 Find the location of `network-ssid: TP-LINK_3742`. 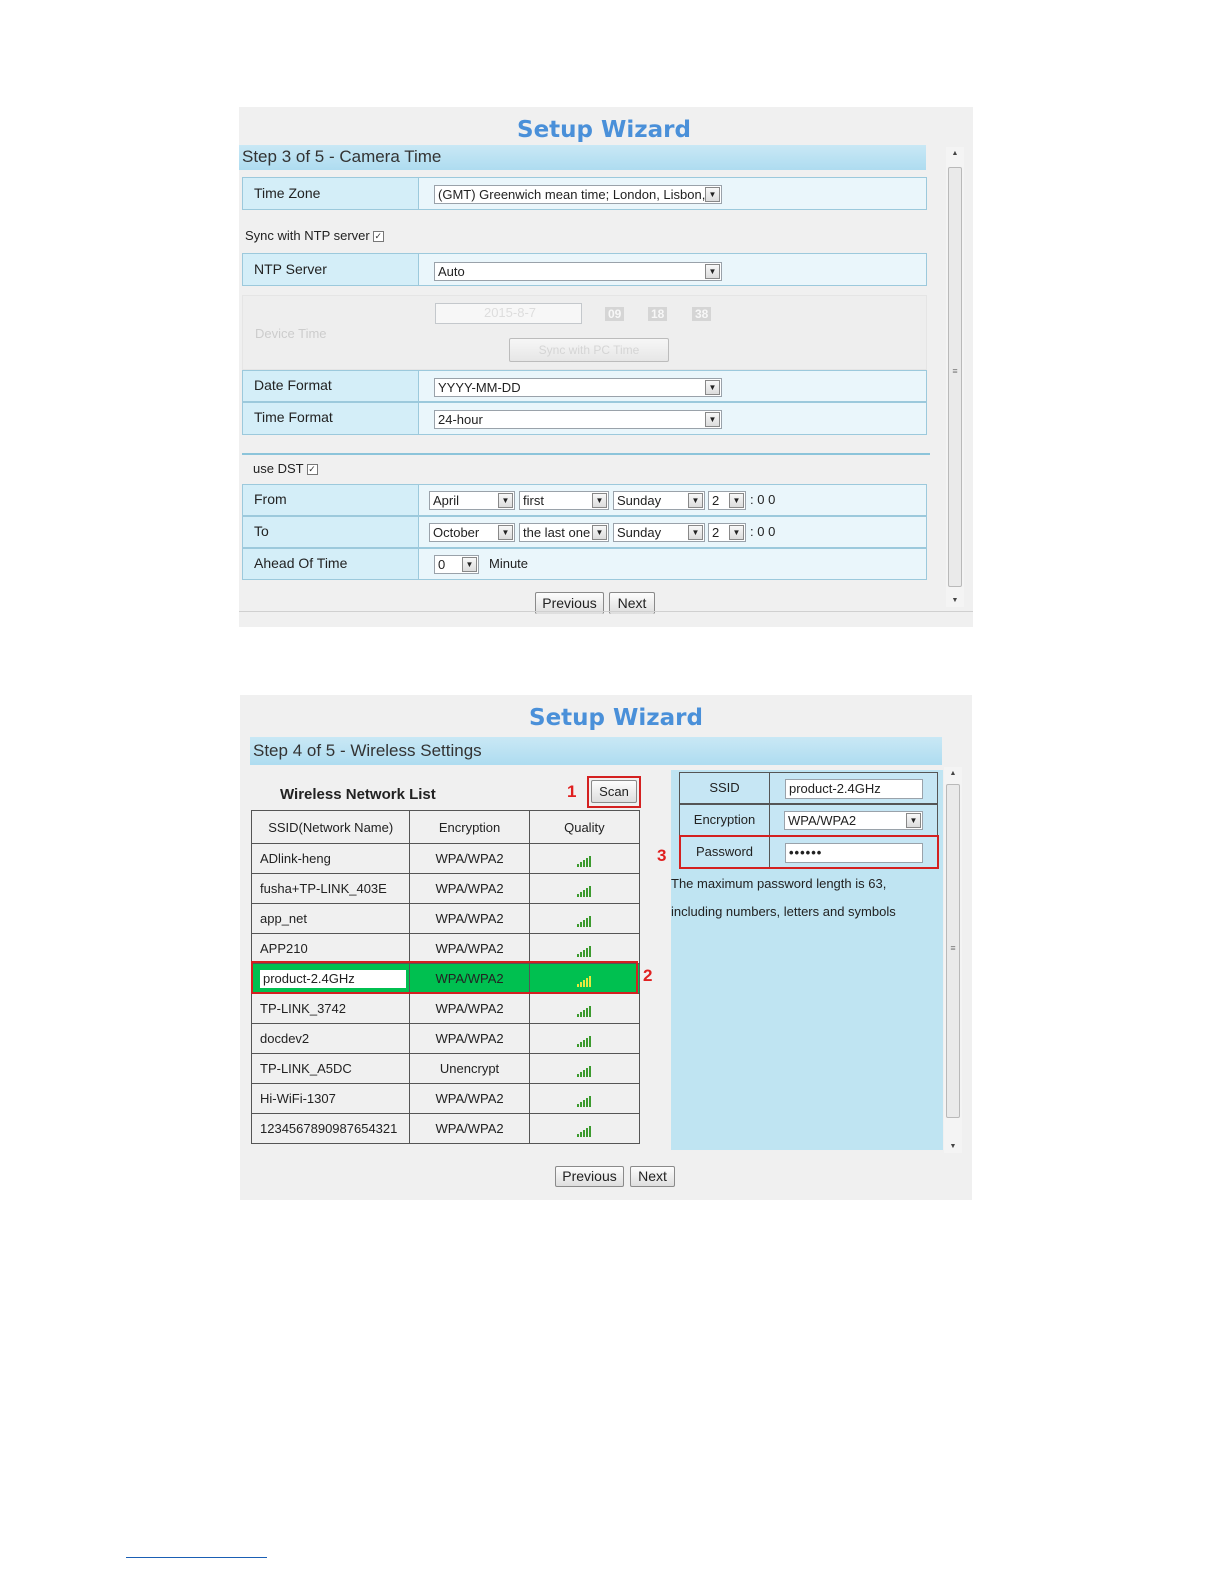

network-ssid: TP-LINK_3742 is located at coordinates (303, 1008).